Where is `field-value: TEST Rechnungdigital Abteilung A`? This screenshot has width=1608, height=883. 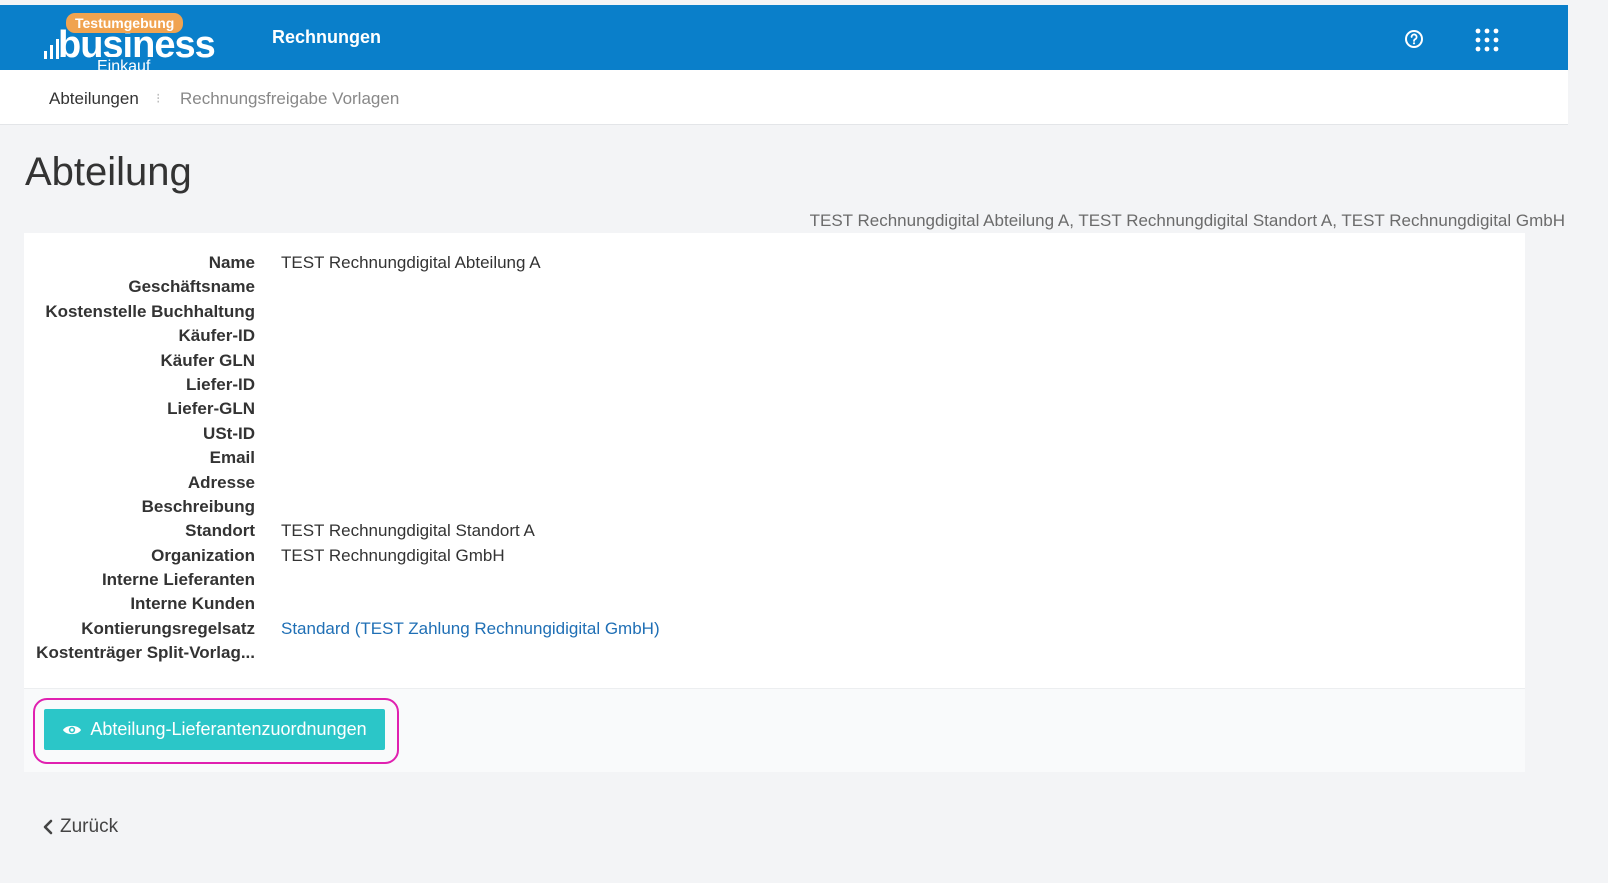 field-value: TEST Rechnungdigital Abteilung A is located at coordinates (411, 262).